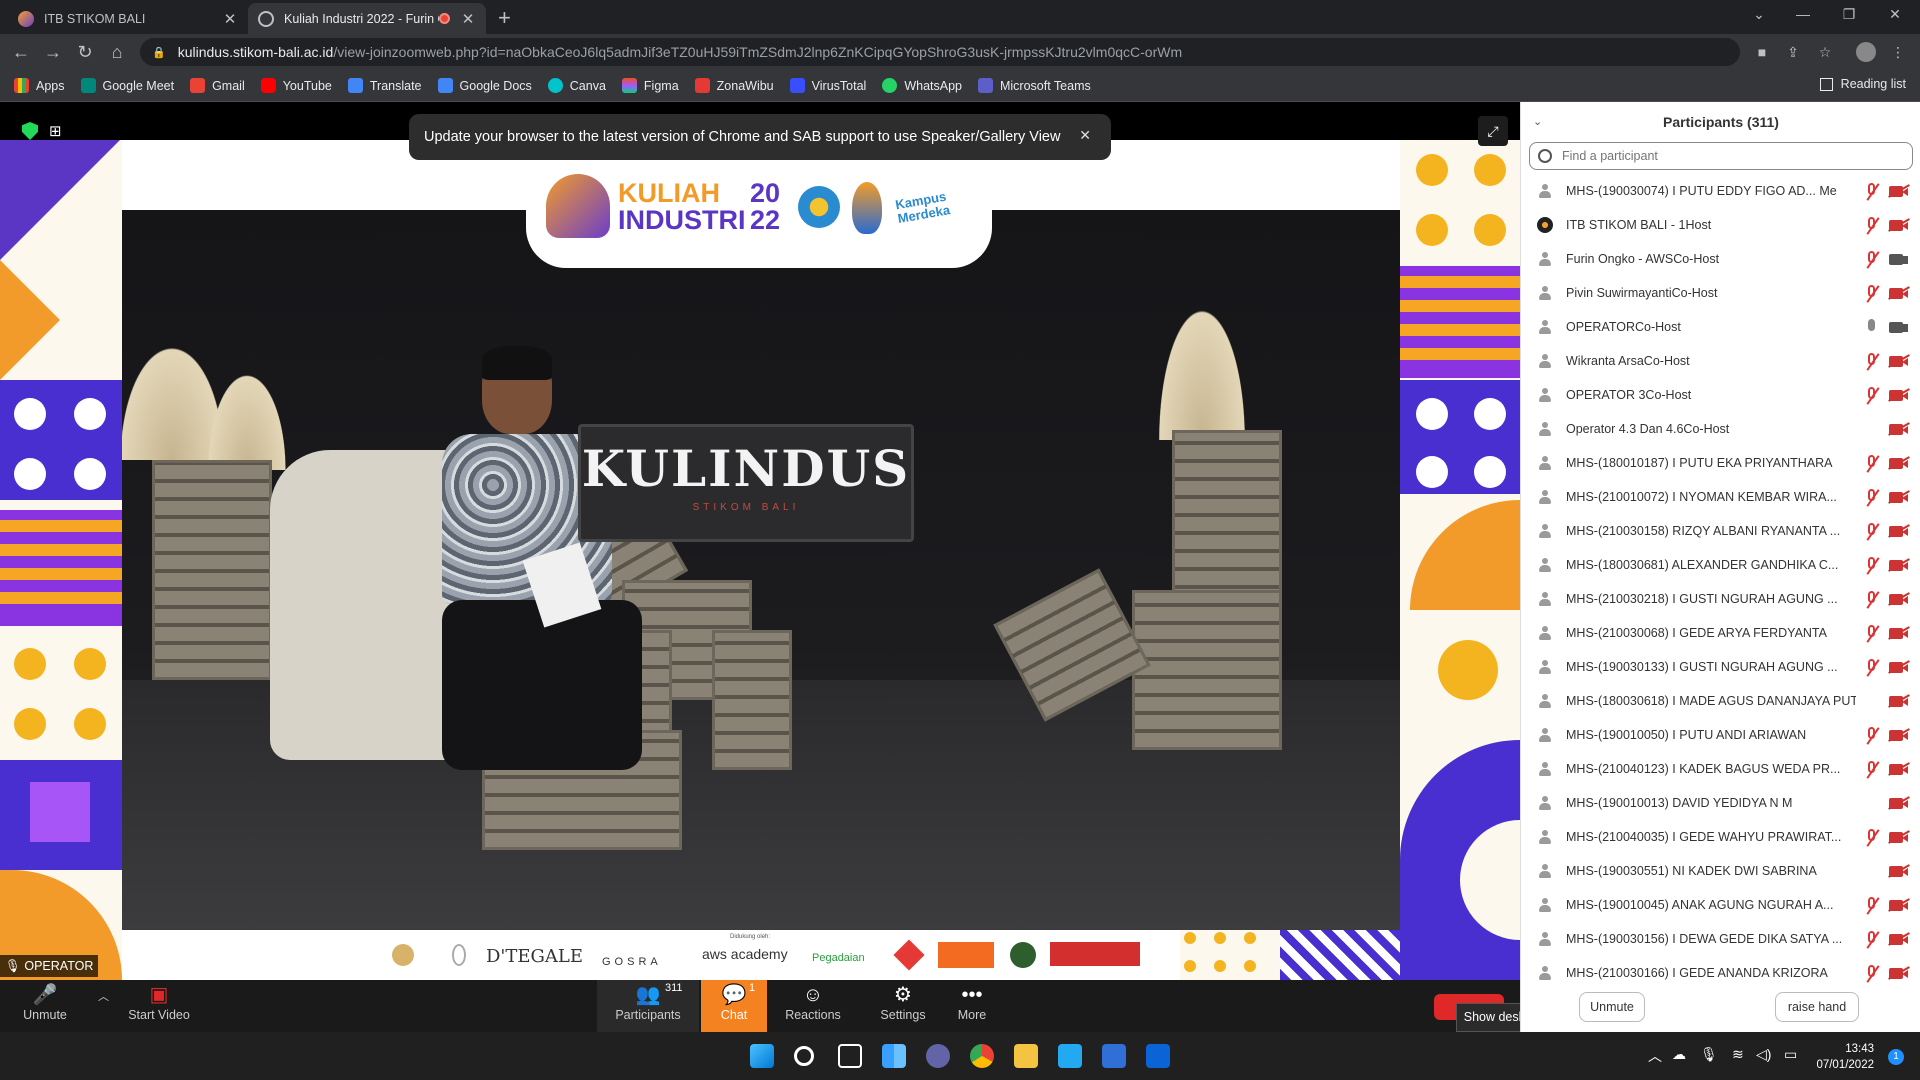 The image size is (1920, 1080). What do you see at coordinates (30, 131) in the screenshot?
I see `security-shield-icon` at bounding box center [30, 131].